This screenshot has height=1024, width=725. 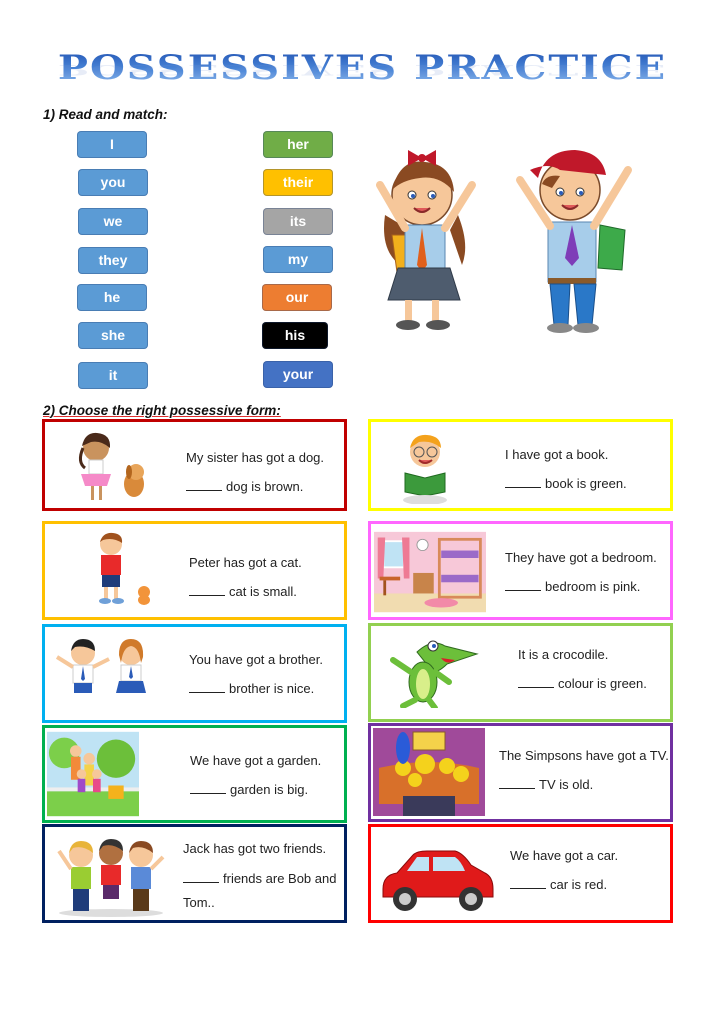 What do you see at coordinates (586, 483) in the screenshot?
I see `exercise-completion: book is green.` at bounding box center [586, 483].